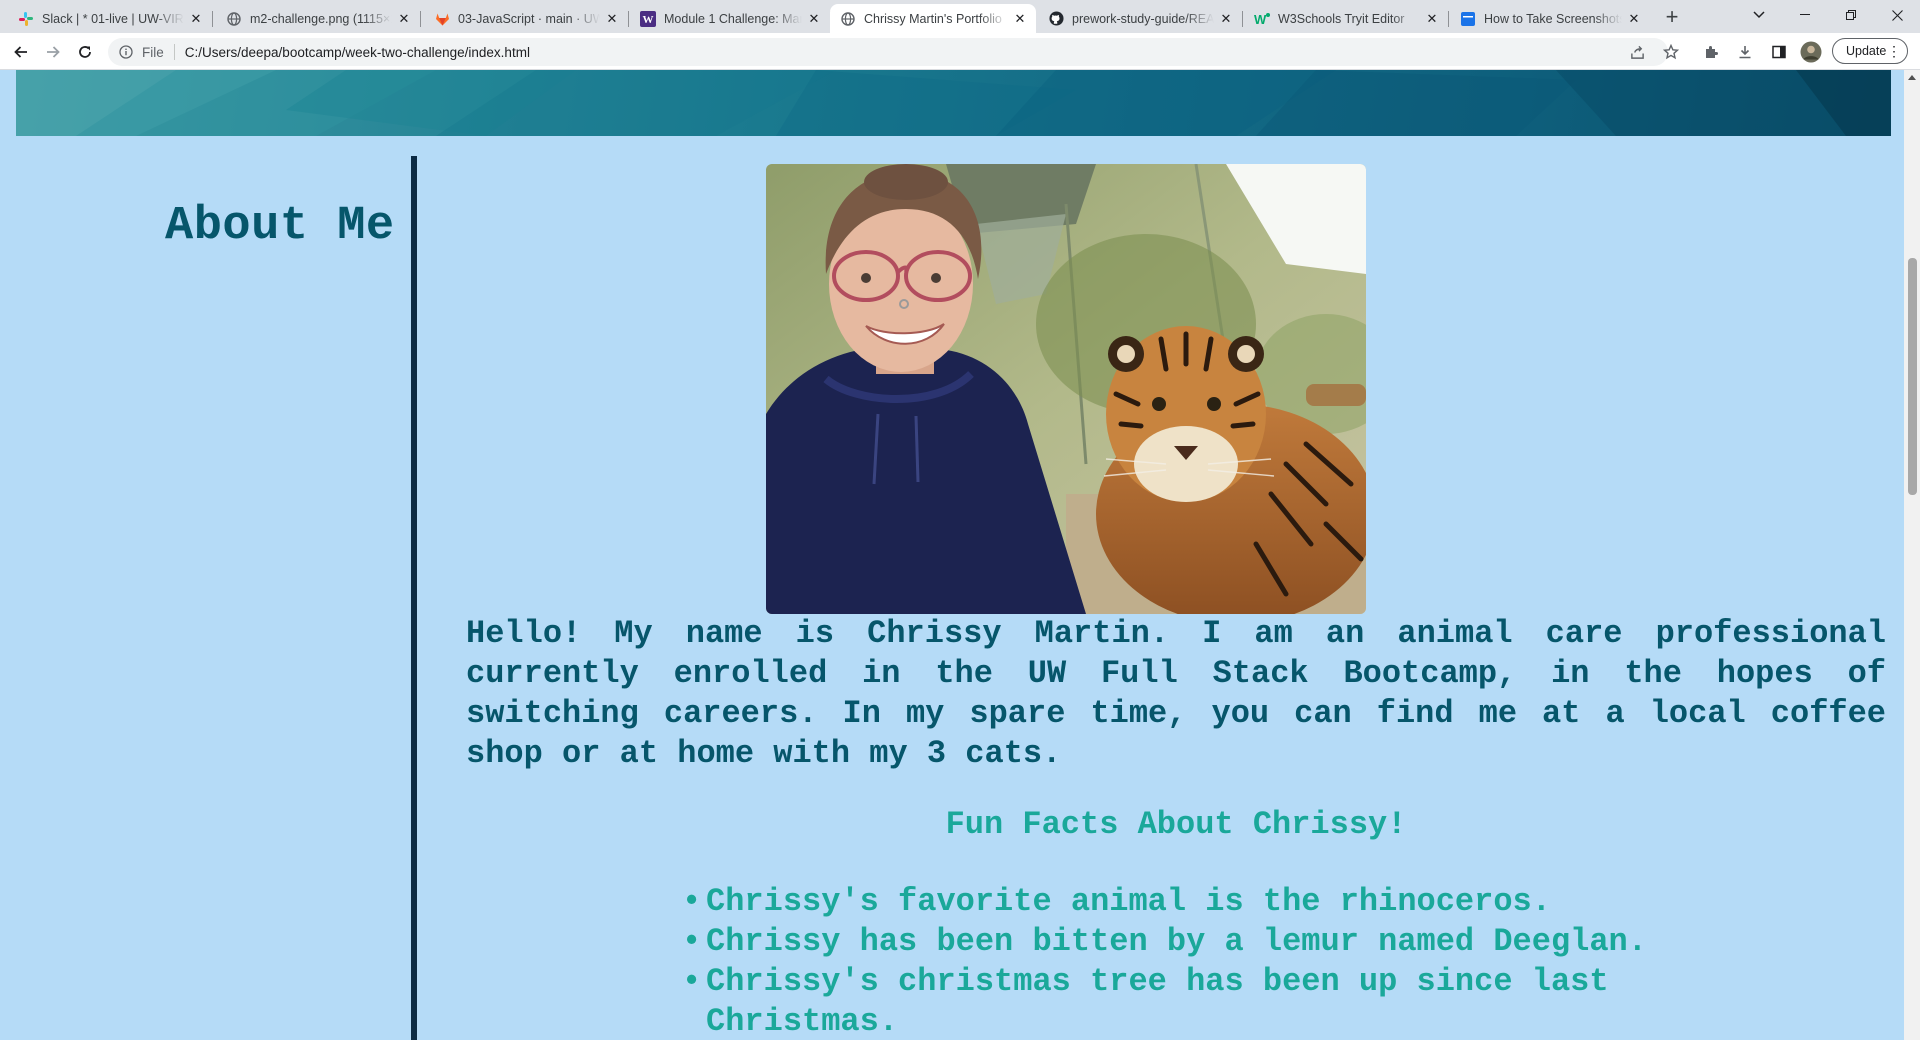 The image size is (1920, 1040). Describe the element at coordinates (26, 19) in the screenshot. I see `slack-icon` at that location.